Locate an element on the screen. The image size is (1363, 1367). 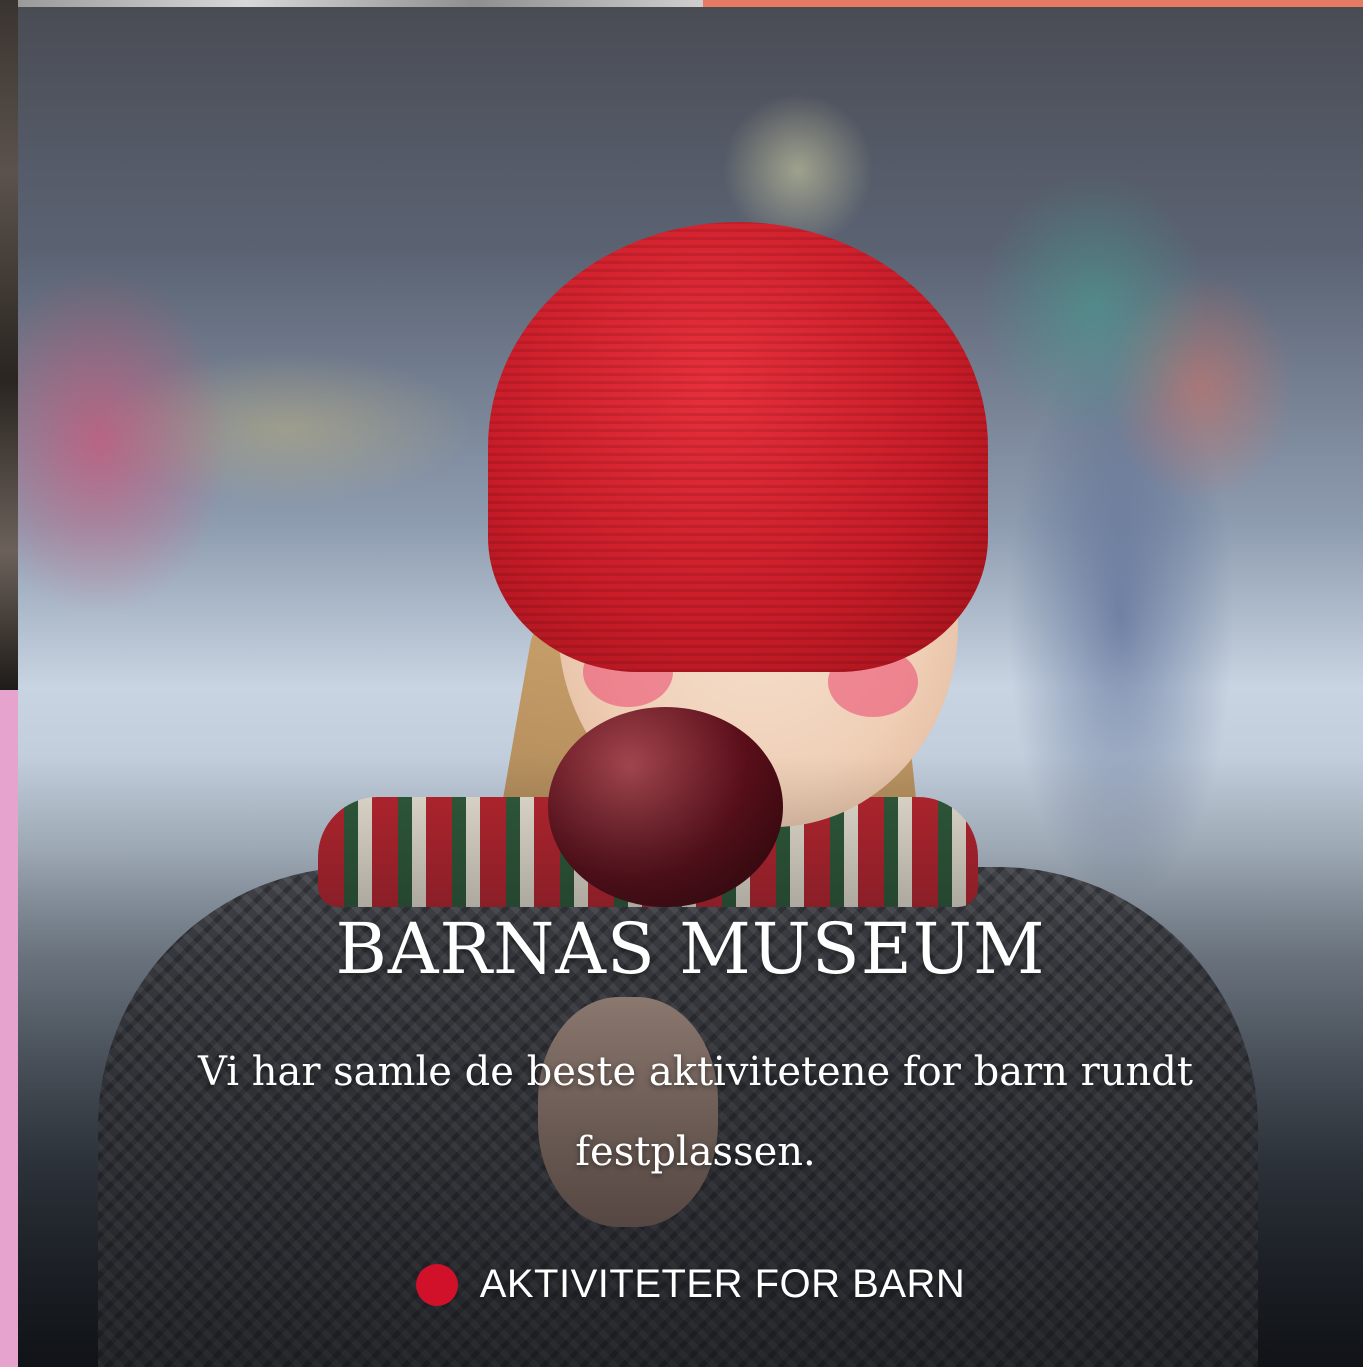
adjacent-card-edge-top is located at coordinates (360, 3).